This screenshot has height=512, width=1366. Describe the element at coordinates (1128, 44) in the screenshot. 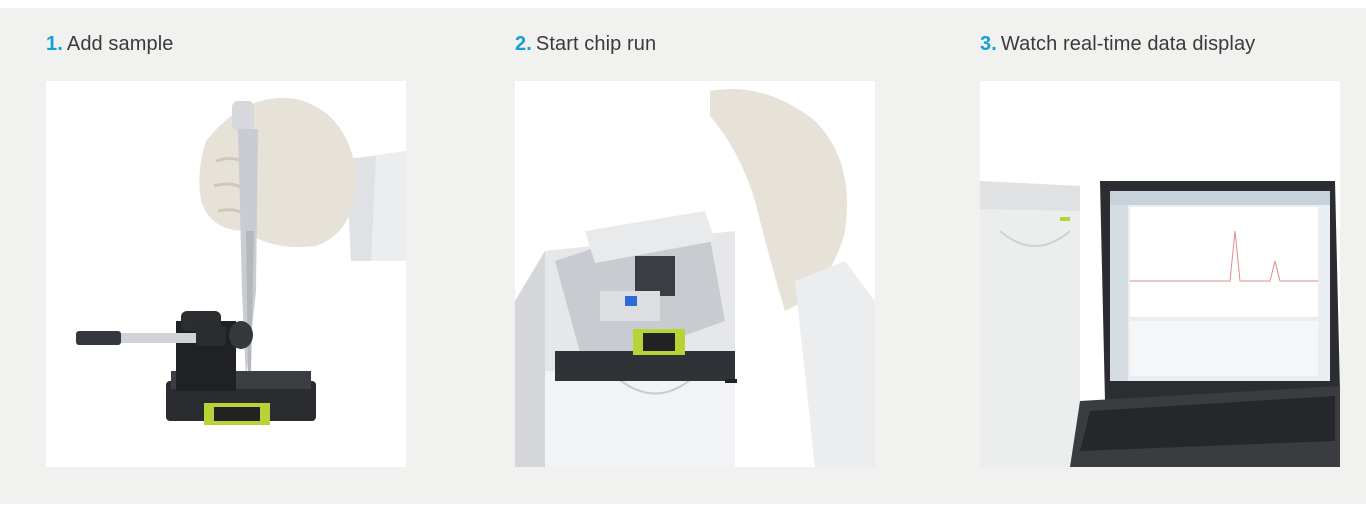

I see `step-label: Watch real-time data display` at that location.